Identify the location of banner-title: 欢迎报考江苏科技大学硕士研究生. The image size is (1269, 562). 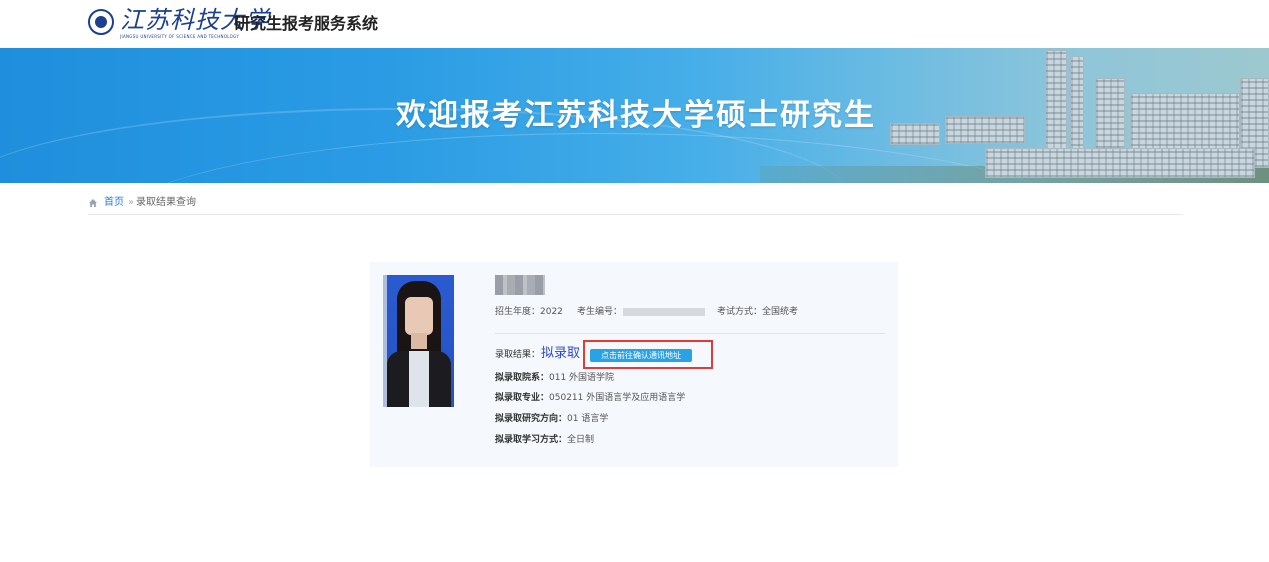
(636, 115).